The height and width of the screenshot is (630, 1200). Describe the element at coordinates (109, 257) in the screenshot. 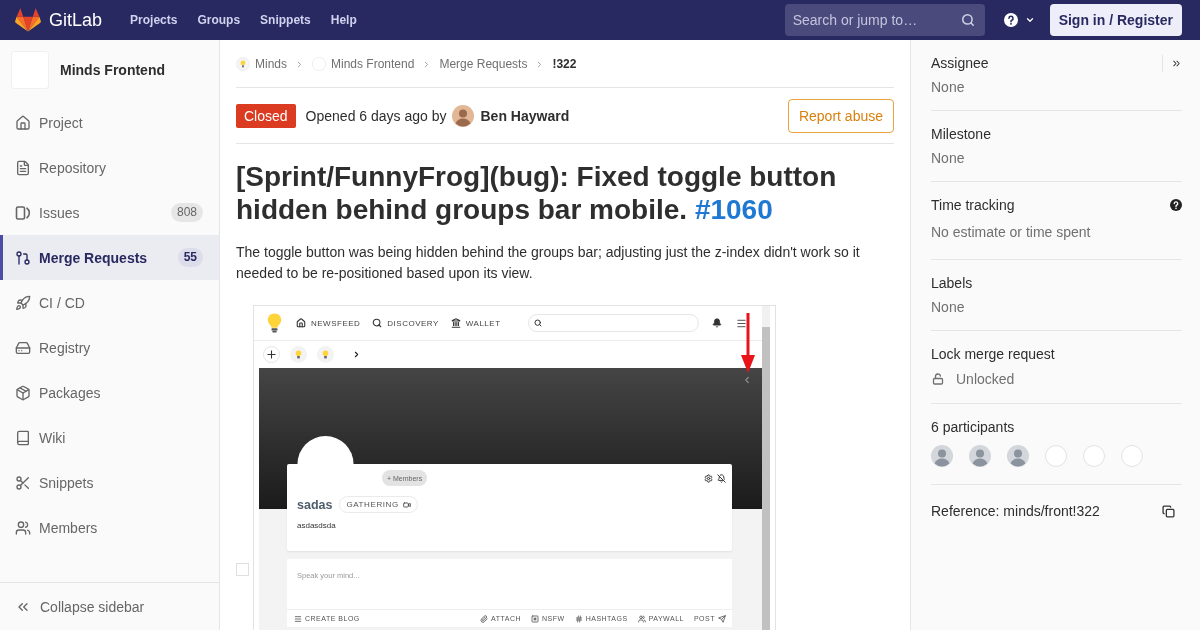

I see `sidebar-item: Merge Requests 55` at that location.